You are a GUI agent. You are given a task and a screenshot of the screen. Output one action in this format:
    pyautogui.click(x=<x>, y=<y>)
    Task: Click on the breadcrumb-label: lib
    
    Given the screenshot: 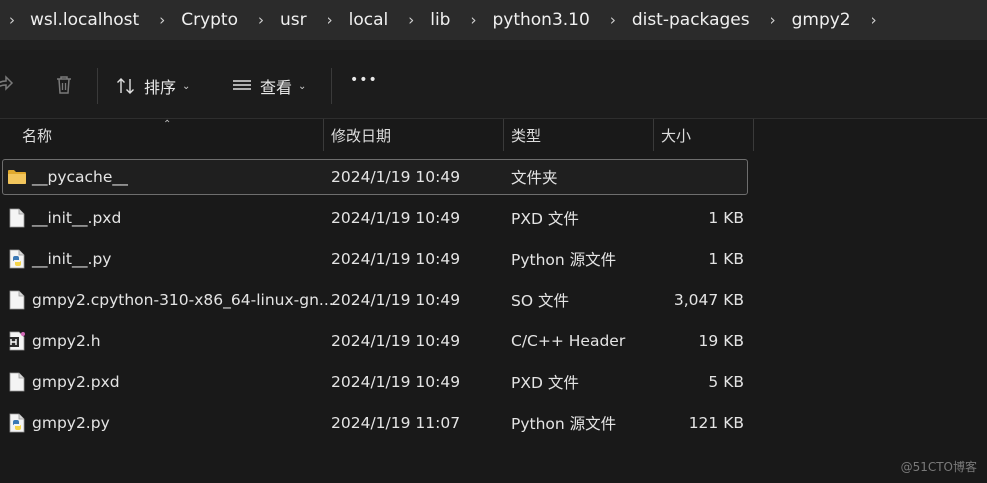 What is the action you would take?
    pyautogui.click(x=440, y=20)
    